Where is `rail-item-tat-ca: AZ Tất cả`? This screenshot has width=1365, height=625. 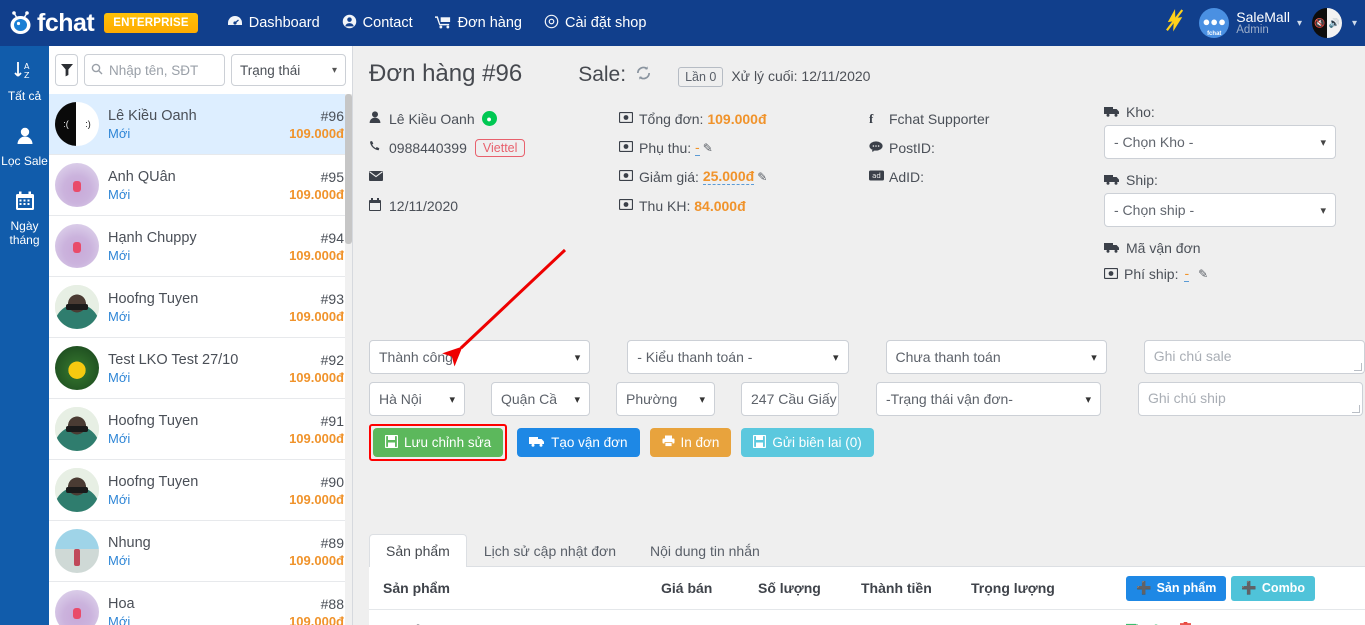 rail-item-tat-ca: AZ Tất cả is located at coordinates (24, 81).